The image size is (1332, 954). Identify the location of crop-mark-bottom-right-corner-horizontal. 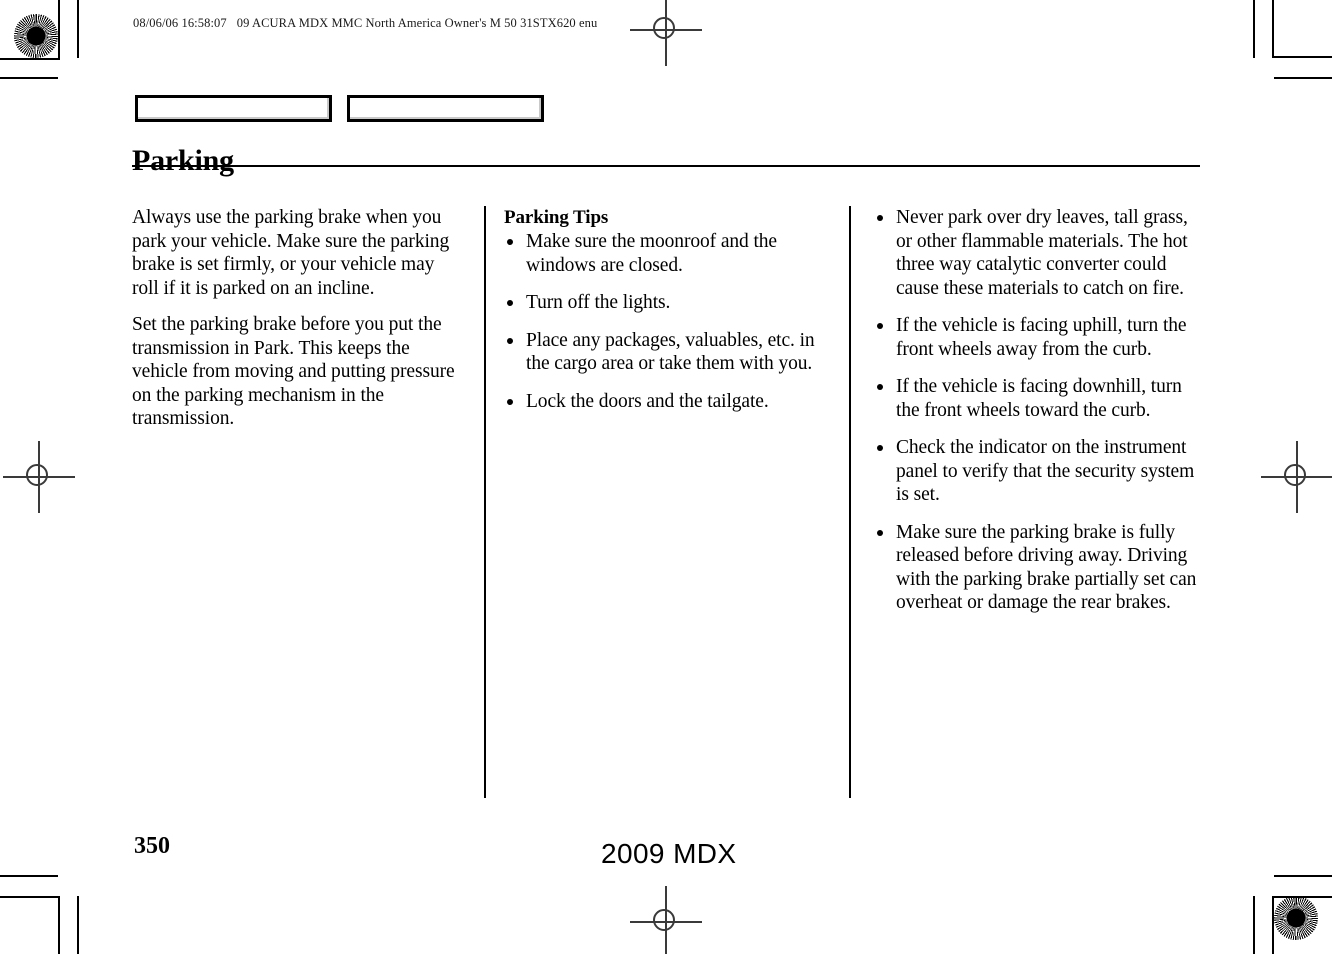
(1302, 897).